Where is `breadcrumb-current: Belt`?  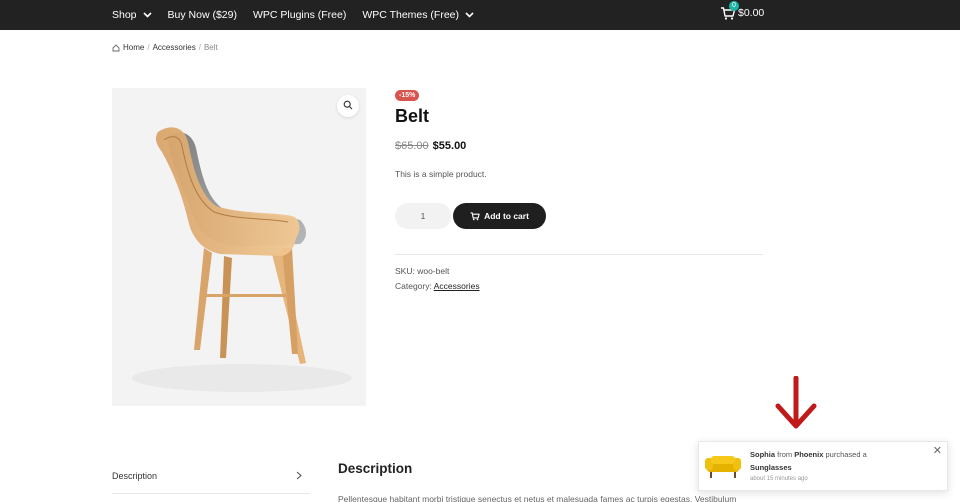
breadcrumb-current: Belt is located at coordinates (210, 47).